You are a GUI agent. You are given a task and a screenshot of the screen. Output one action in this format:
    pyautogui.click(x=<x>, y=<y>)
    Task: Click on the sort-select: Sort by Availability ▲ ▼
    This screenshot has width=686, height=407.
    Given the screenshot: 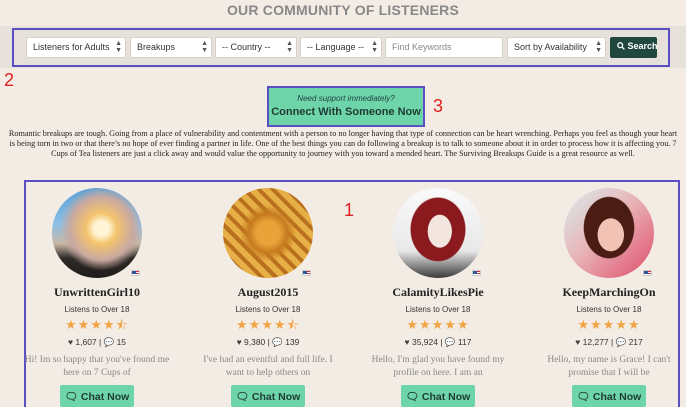 What is the action you would take?
    pyautogui.click(x=556, y=47)
    